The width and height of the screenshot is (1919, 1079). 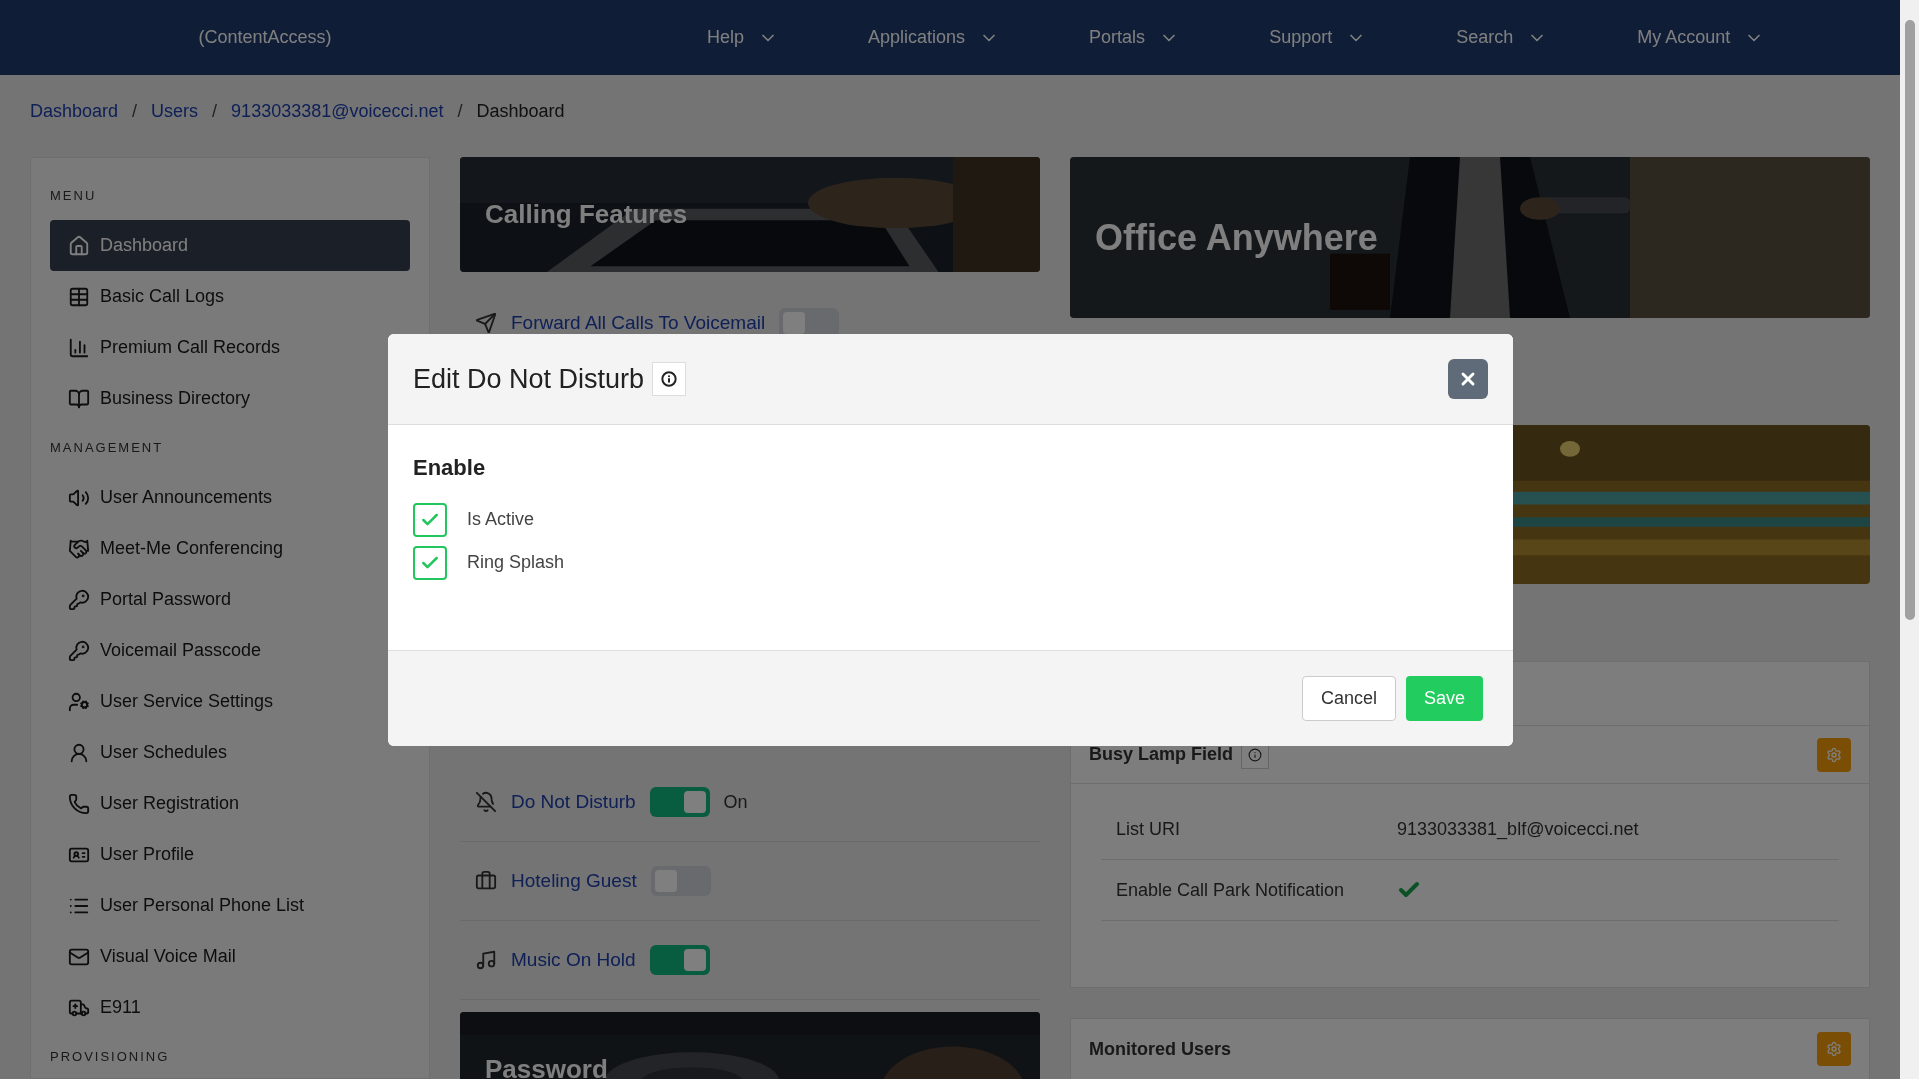 I want to click on nav-menu: Portals, so click(x=1134, y=37).